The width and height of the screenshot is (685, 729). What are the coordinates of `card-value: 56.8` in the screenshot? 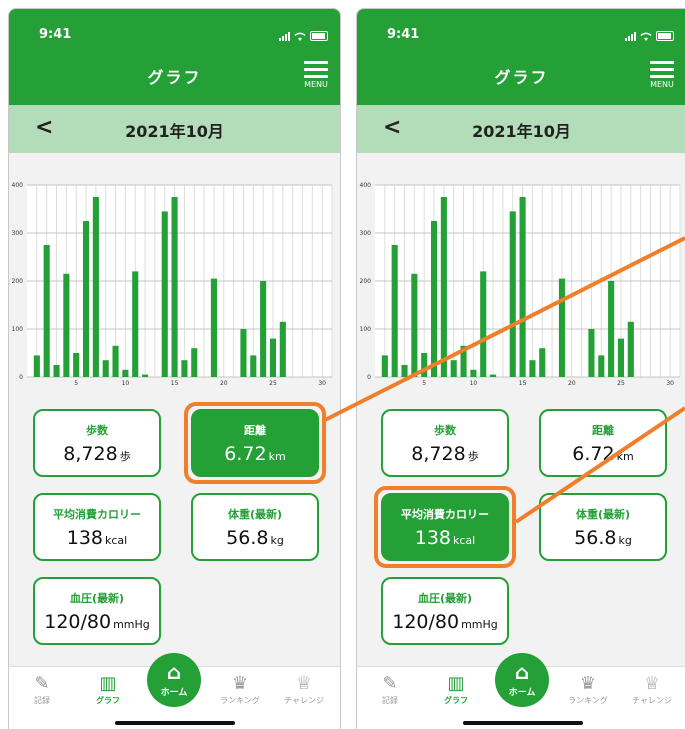 It's located at (247, 538).